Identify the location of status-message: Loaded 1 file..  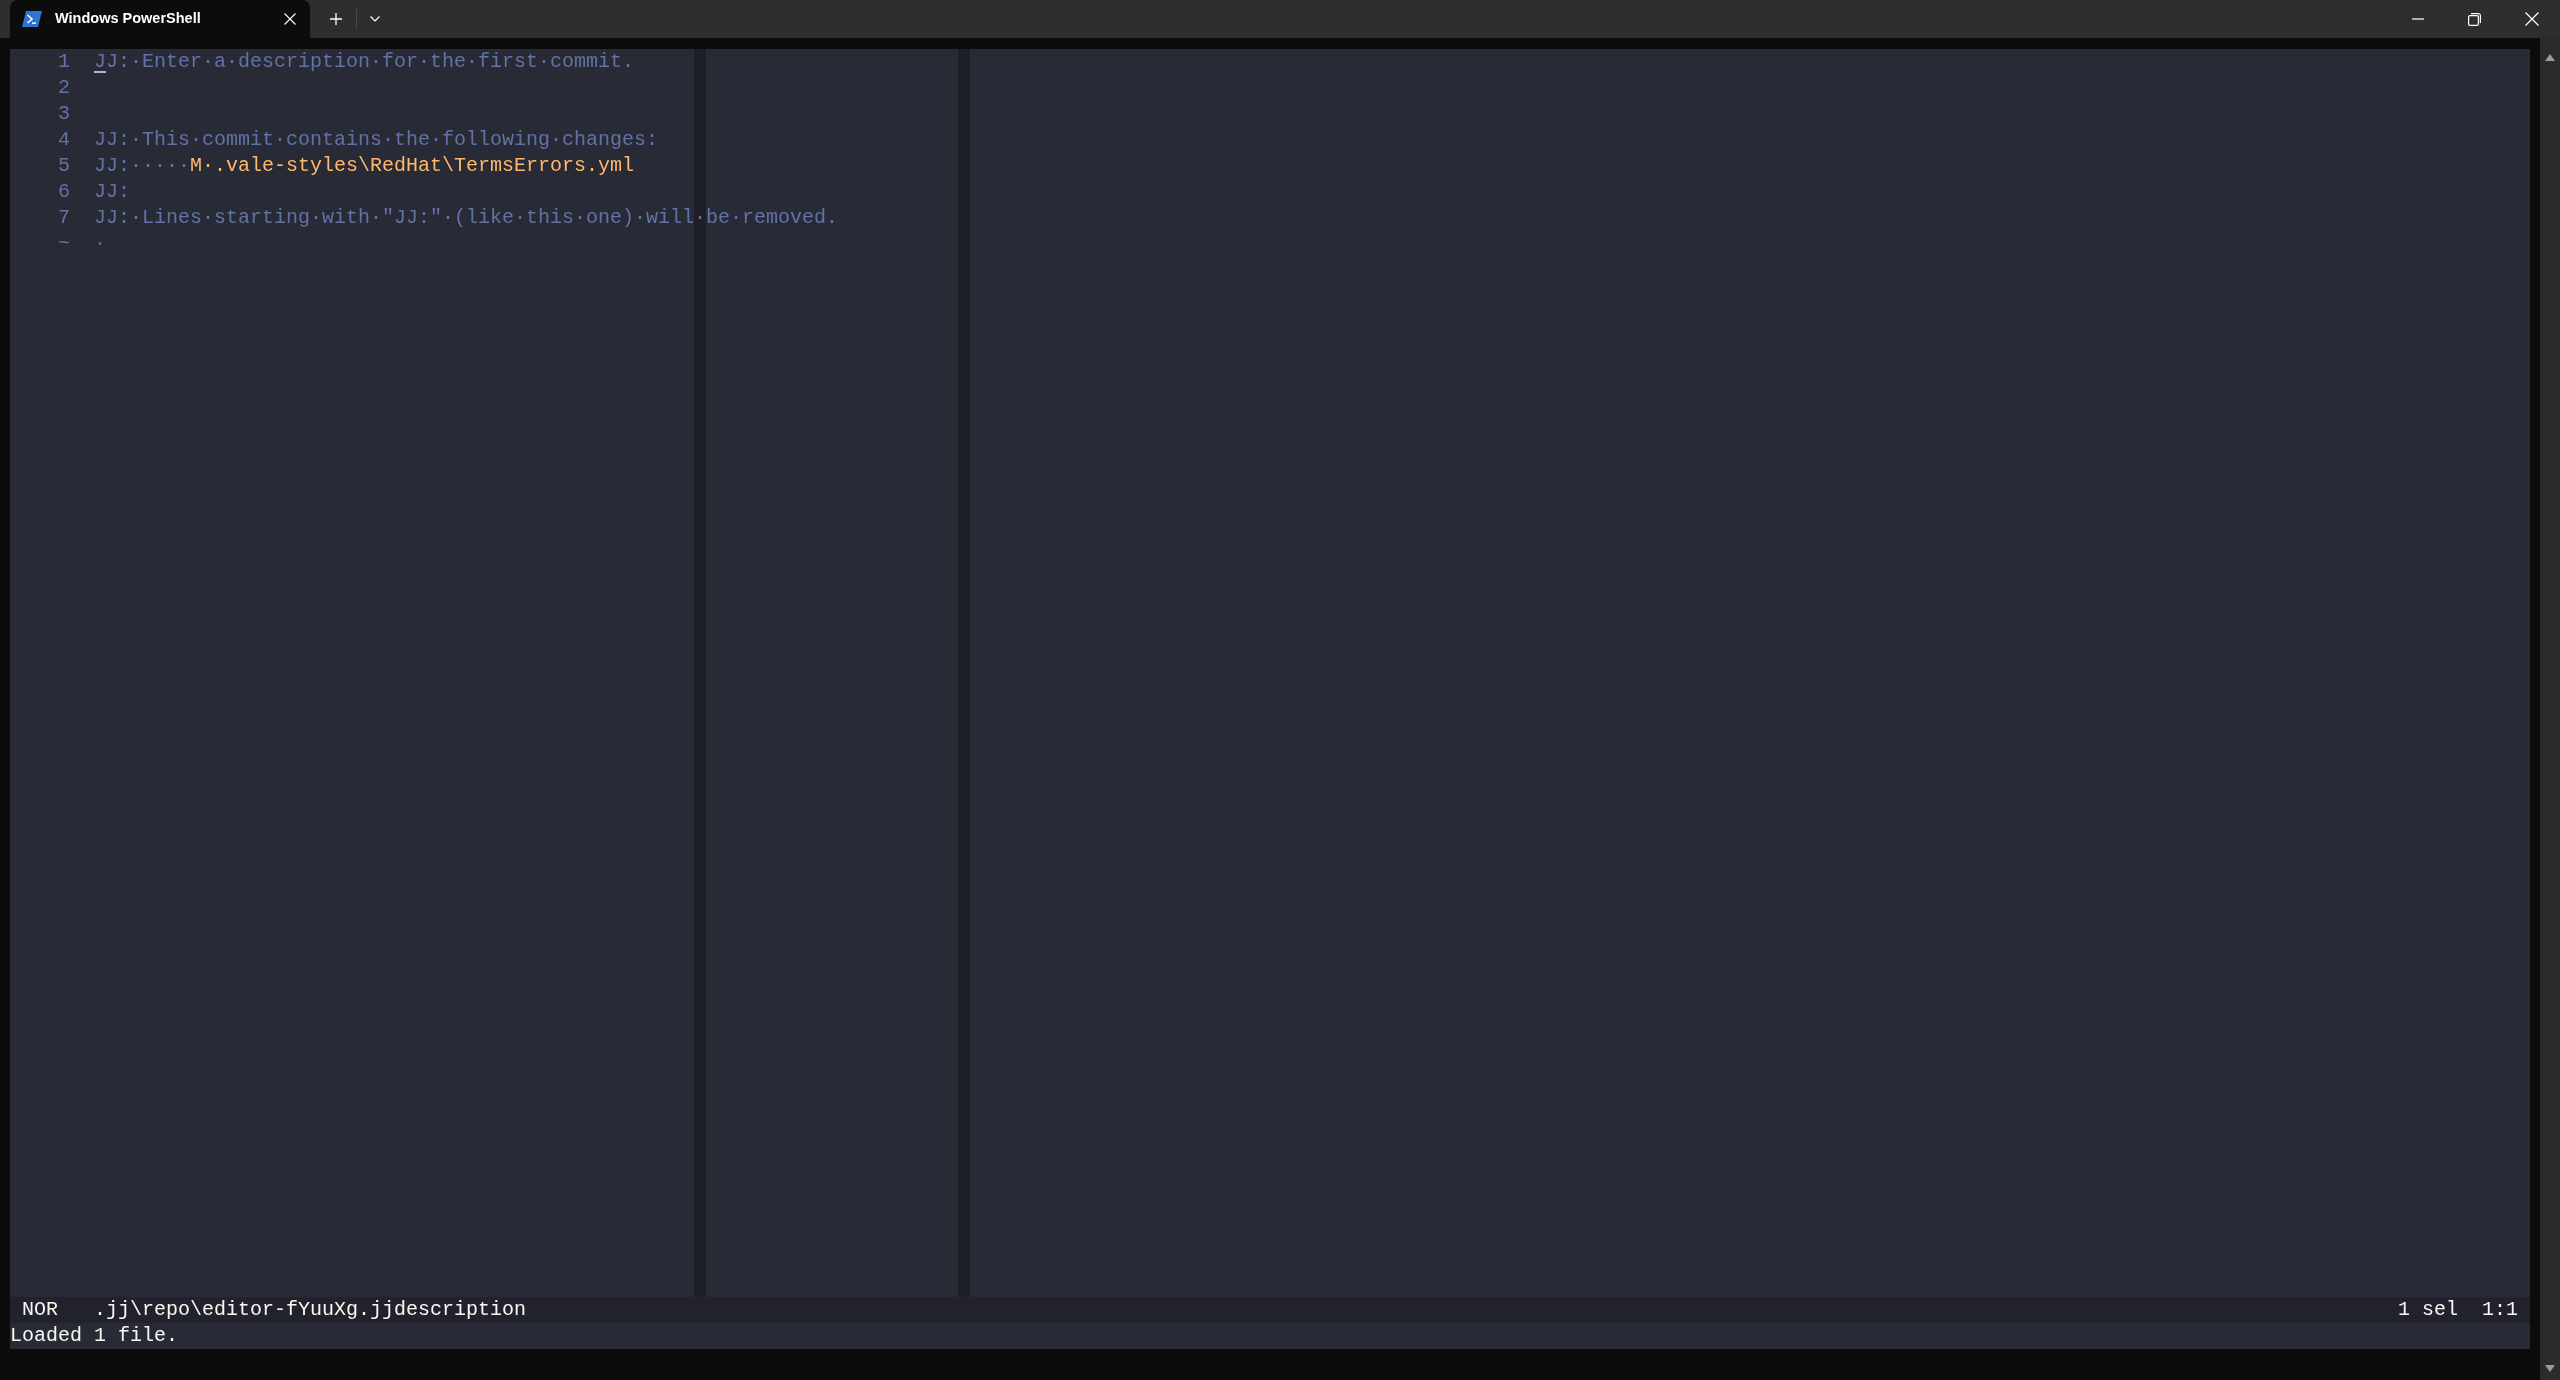
(94, 1335).